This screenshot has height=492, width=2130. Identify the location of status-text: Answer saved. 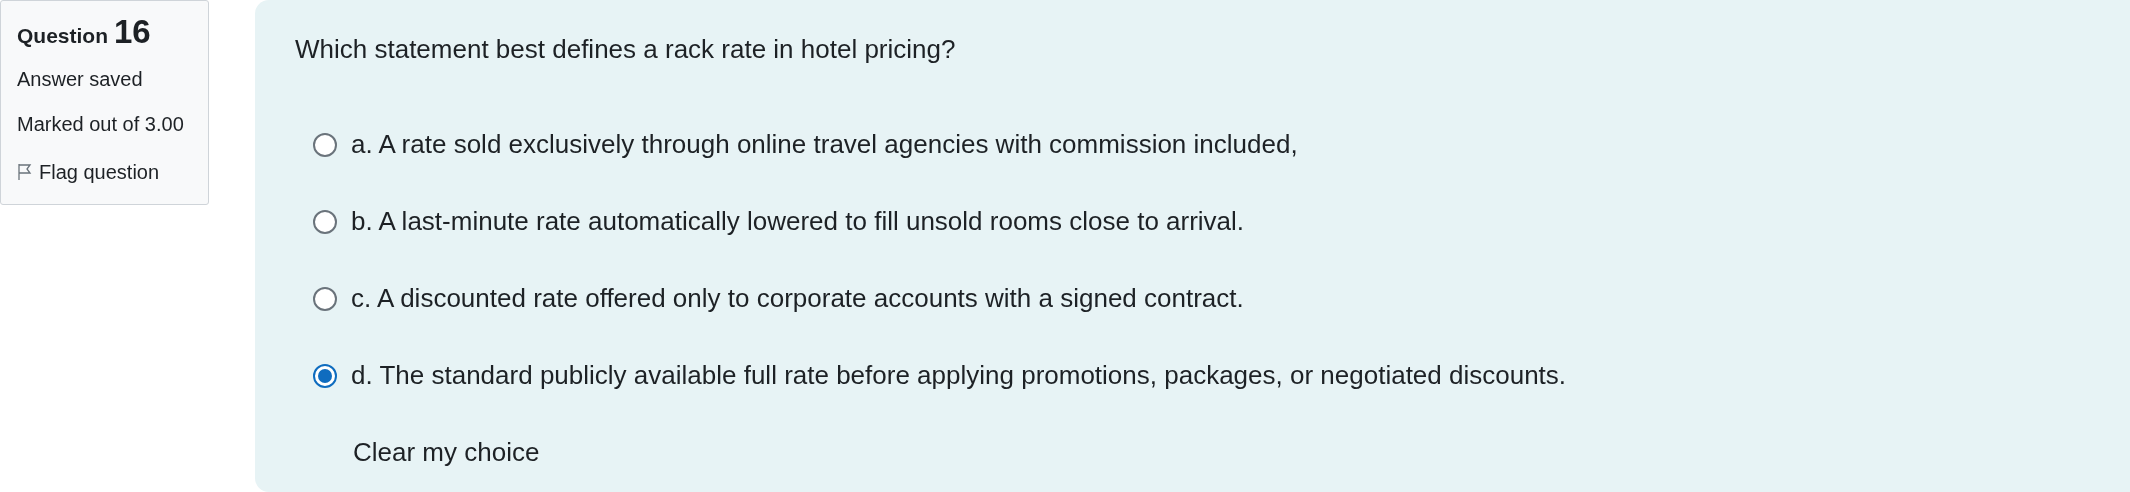
(80, 79).